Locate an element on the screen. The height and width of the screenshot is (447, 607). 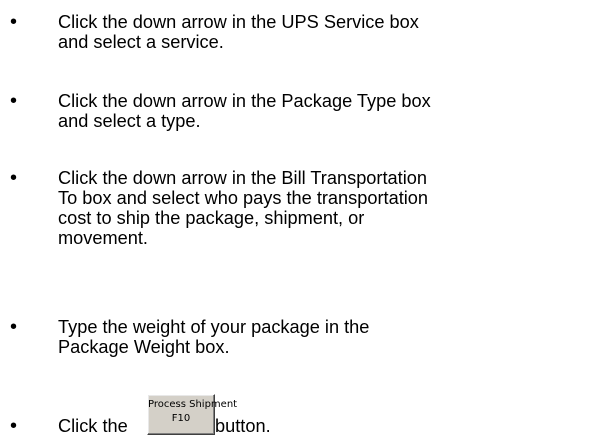
process-shipment-label: Process Shipment is located at coordinates (193, 404).